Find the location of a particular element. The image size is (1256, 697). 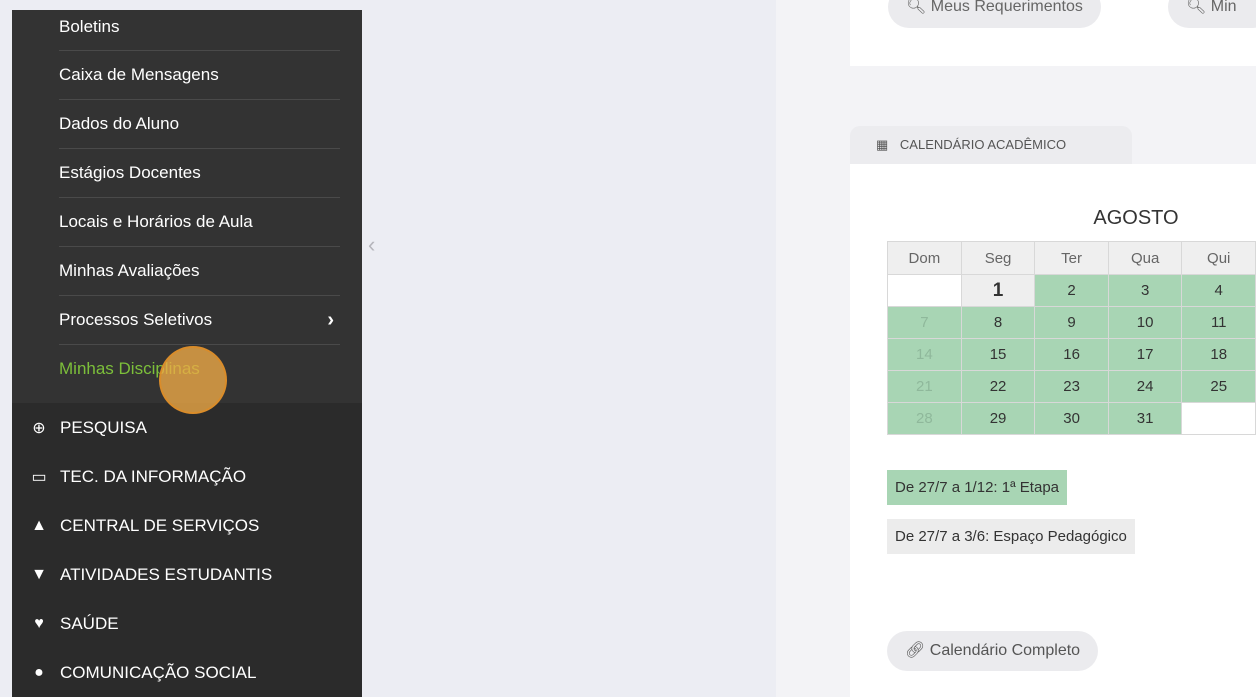

submenu-item-label: Minhas Avaliações is located at coordinates (129, 270).